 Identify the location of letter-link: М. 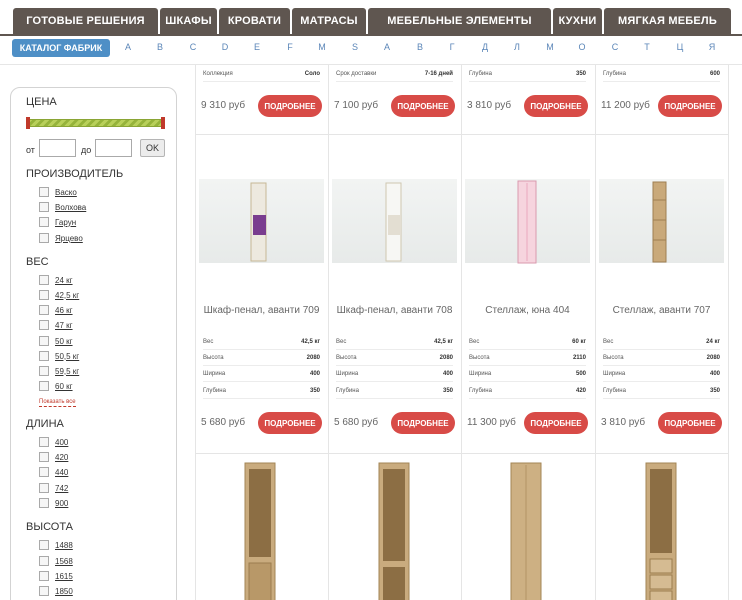
(550, 47).